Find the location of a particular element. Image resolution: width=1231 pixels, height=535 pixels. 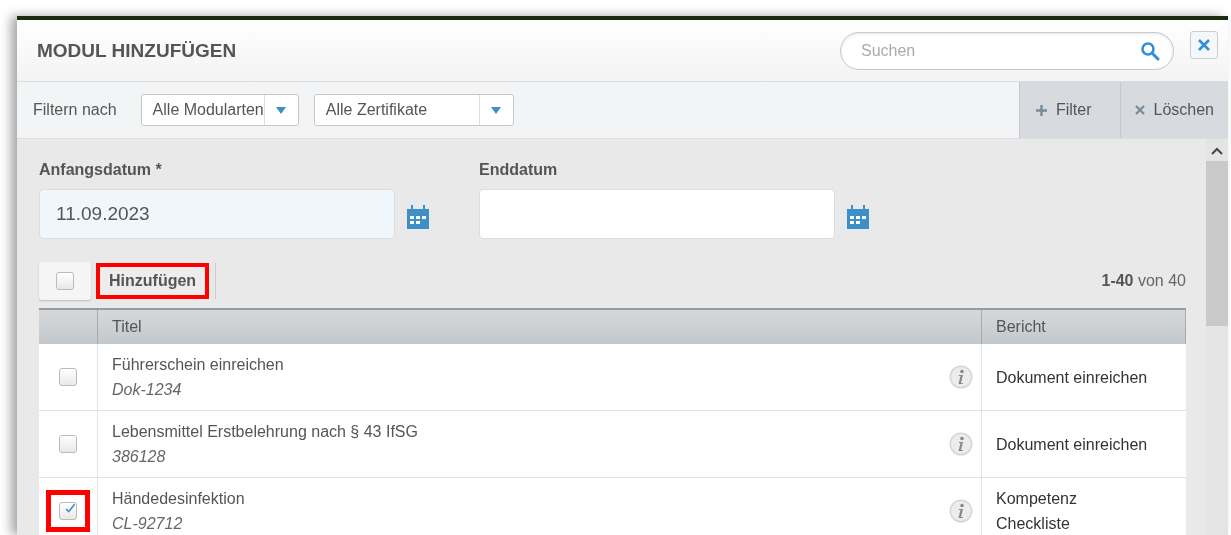

search-field: Suchen is located at coordinates (1007, 50).